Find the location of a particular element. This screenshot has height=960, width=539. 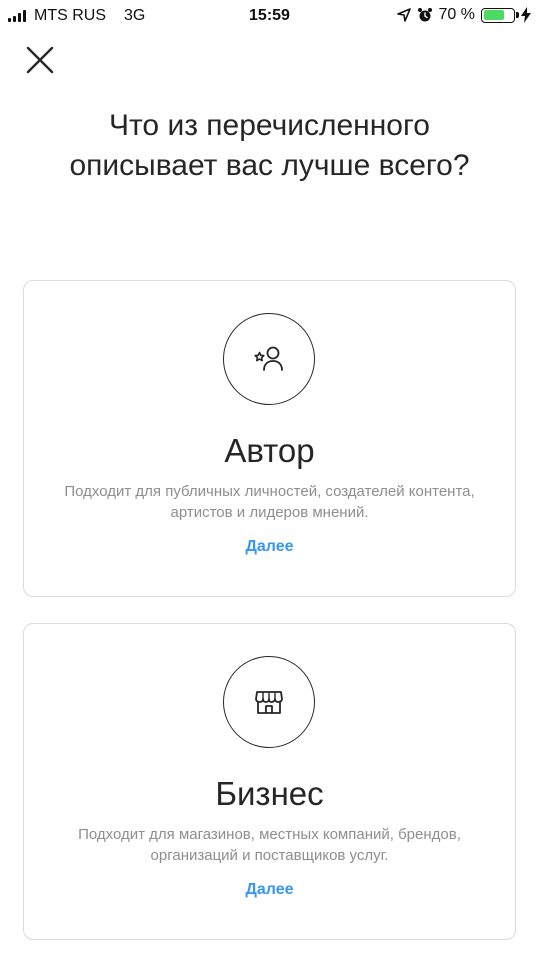

option-title: Бизнес is located at coordinates (269, 793).